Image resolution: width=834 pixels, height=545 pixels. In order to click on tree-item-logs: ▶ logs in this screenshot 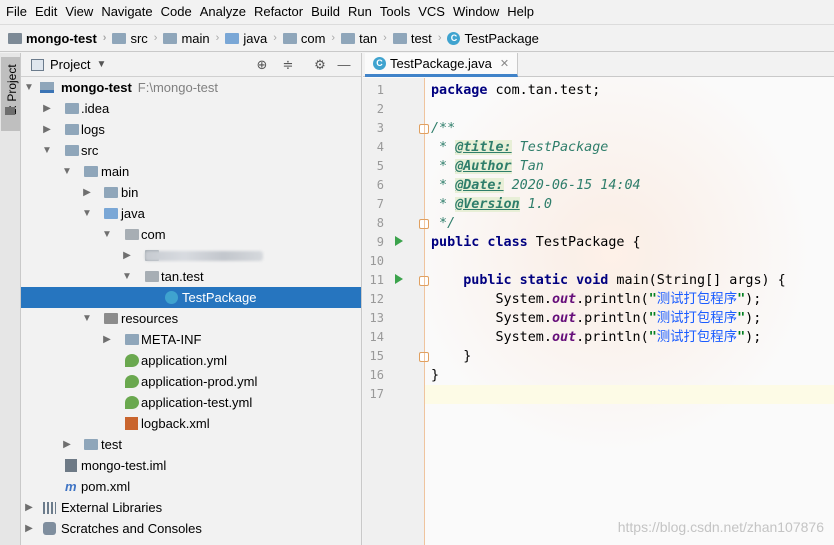, I will do `click(191, 129)`.